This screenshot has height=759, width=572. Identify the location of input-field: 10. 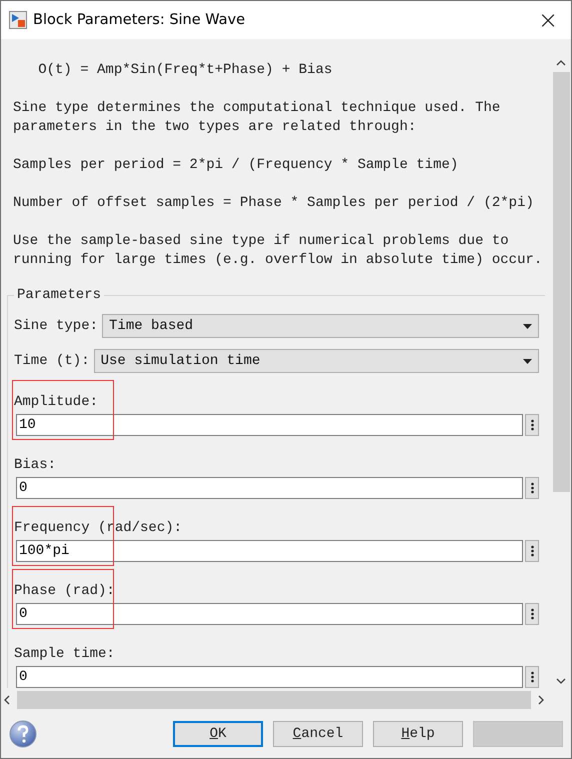
(269, 425).